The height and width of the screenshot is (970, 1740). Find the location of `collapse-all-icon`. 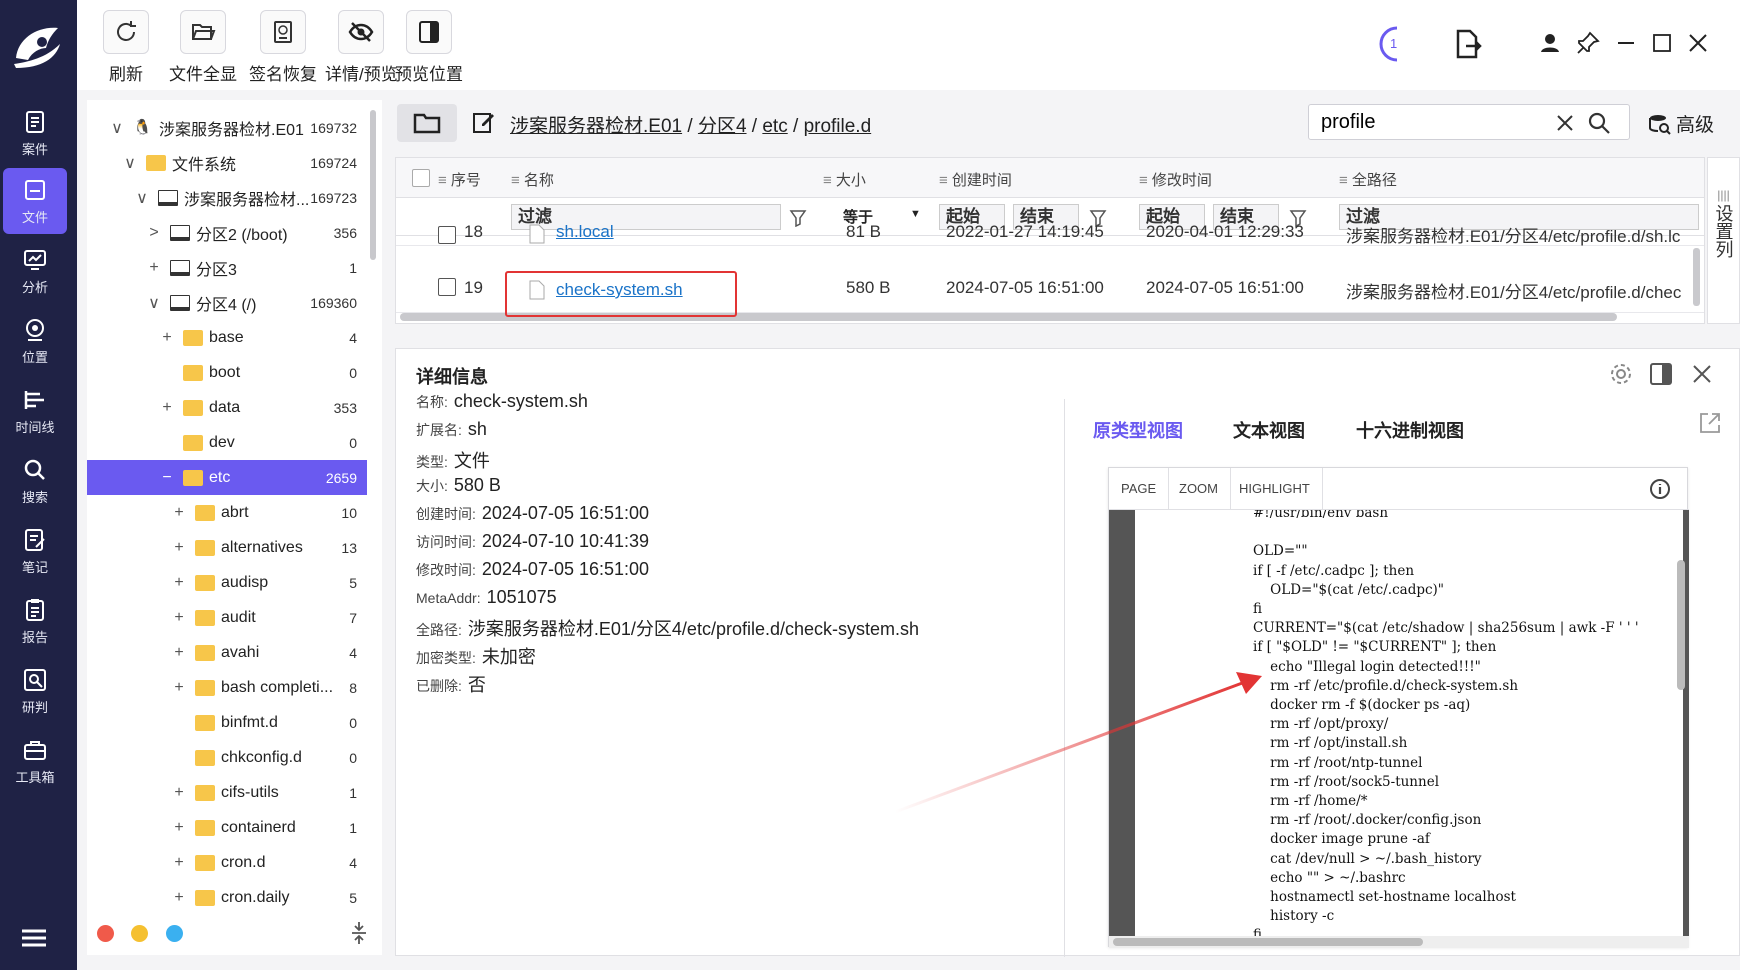

collapse-all-icon is located at coordinates (359, 933).